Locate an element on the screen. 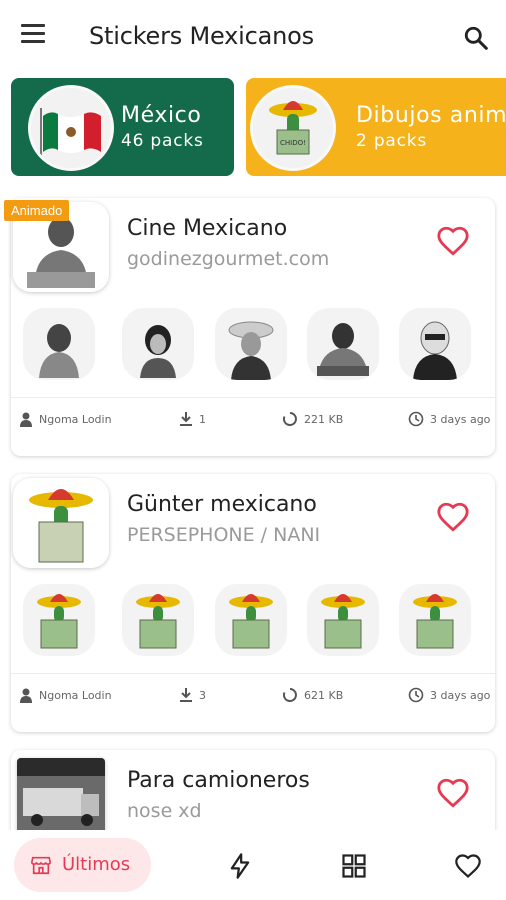 This screenshot has width=506, height=900. grid-icon is located at coordinates (354, 866).